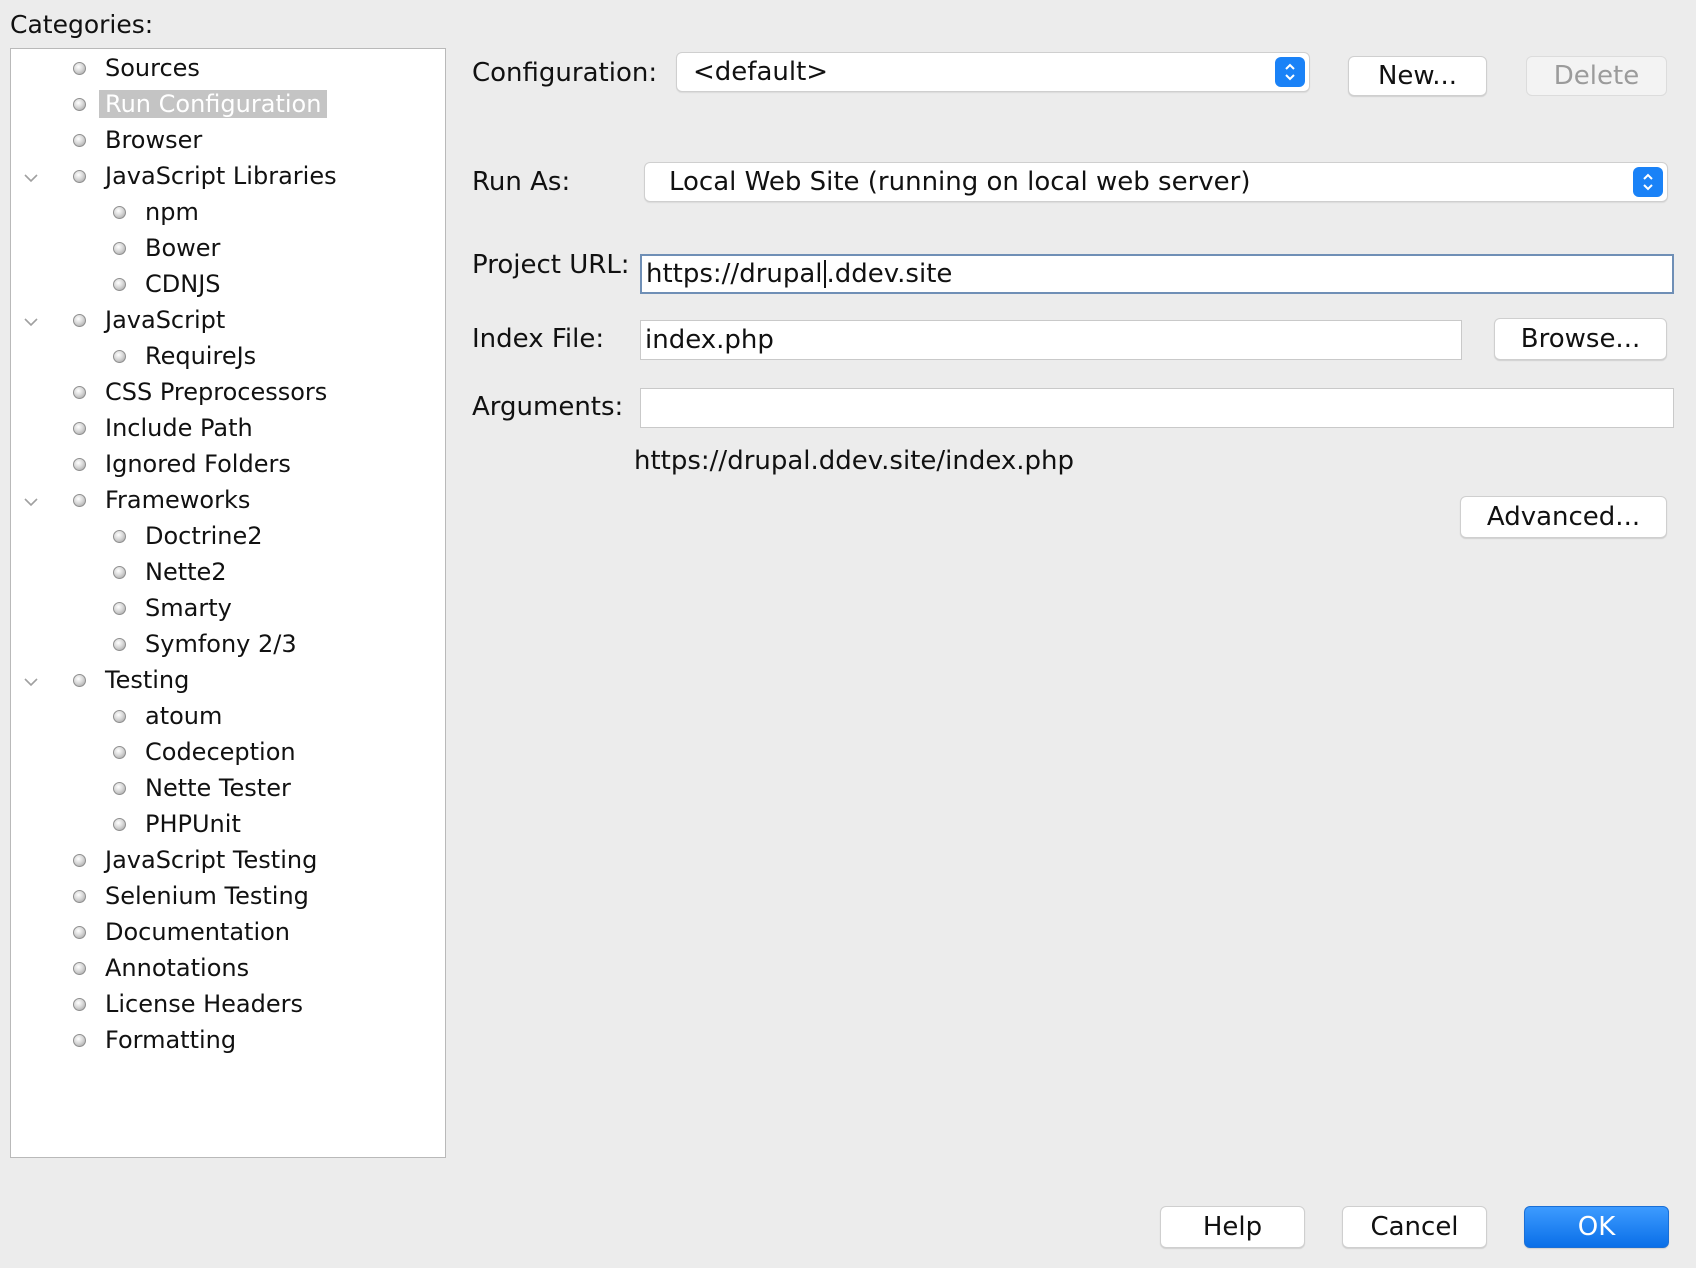 The width and height of the screenshot is (1696, 1268). What do you see at coordinates (889, 274) in the screenshot?
I see `project-url-text-after-caret: .ddev.site` at bounding box center [889, 274].